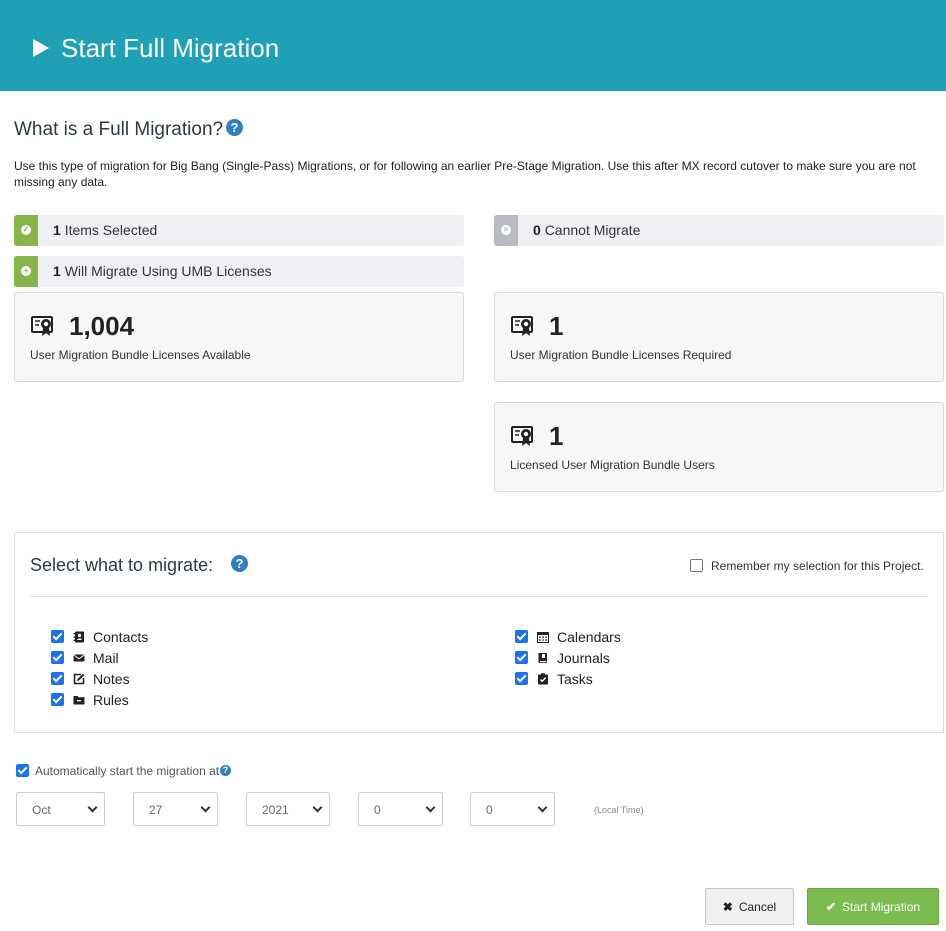  I want to click on calendars-checkbox, so click(521, 636).